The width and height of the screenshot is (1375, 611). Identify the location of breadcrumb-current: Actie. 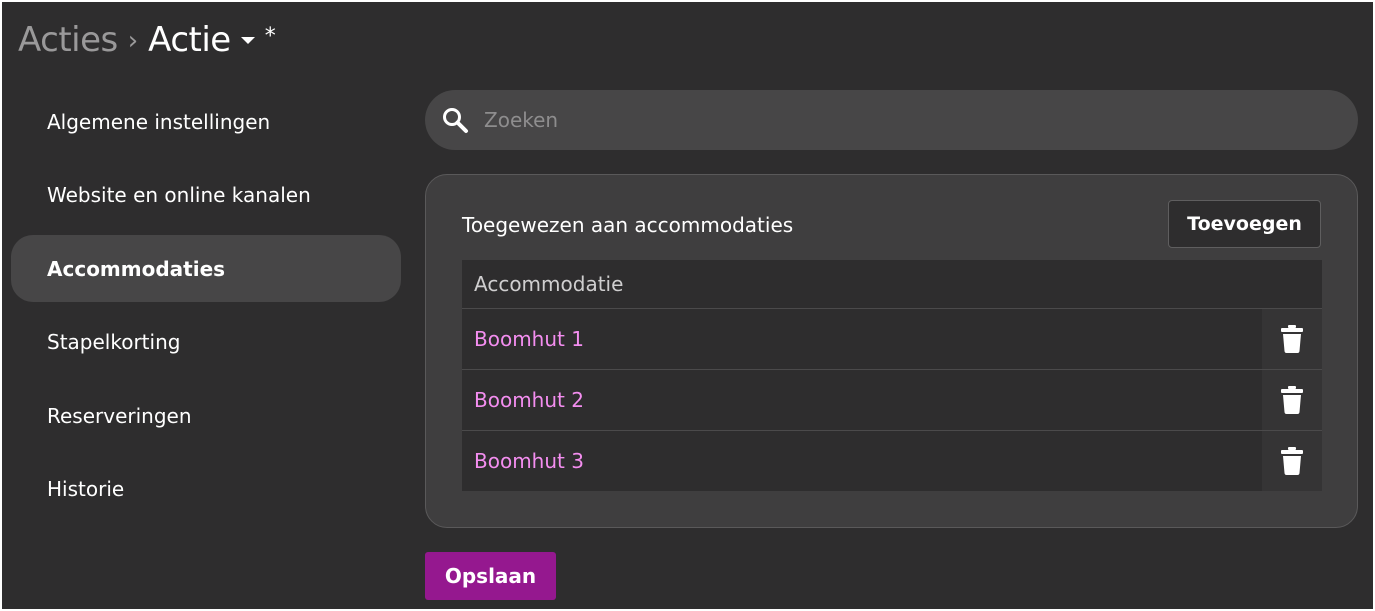
(189, 40).